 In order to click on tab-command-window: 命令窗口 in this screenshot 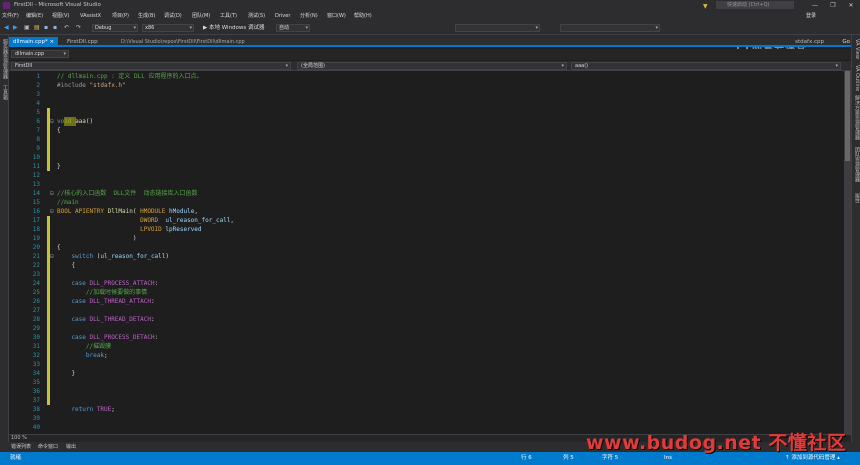, I will do `click(48, 447)`.